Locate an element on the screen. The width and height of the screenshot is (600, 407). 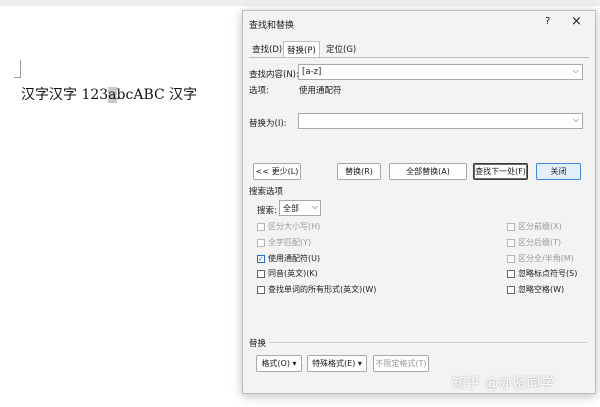
option-label: 区分大小写(H) is located at coordinates (294, 226).